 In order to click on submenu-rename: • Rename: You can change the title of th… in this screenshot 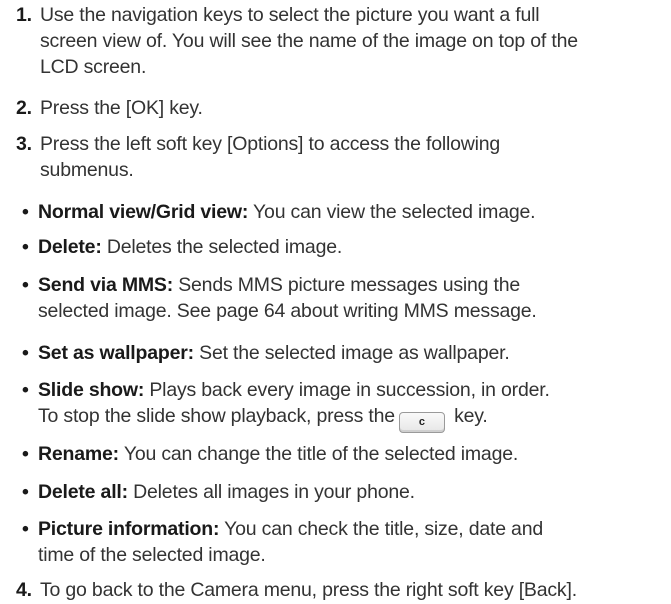, I will do `click(342, 454)`.